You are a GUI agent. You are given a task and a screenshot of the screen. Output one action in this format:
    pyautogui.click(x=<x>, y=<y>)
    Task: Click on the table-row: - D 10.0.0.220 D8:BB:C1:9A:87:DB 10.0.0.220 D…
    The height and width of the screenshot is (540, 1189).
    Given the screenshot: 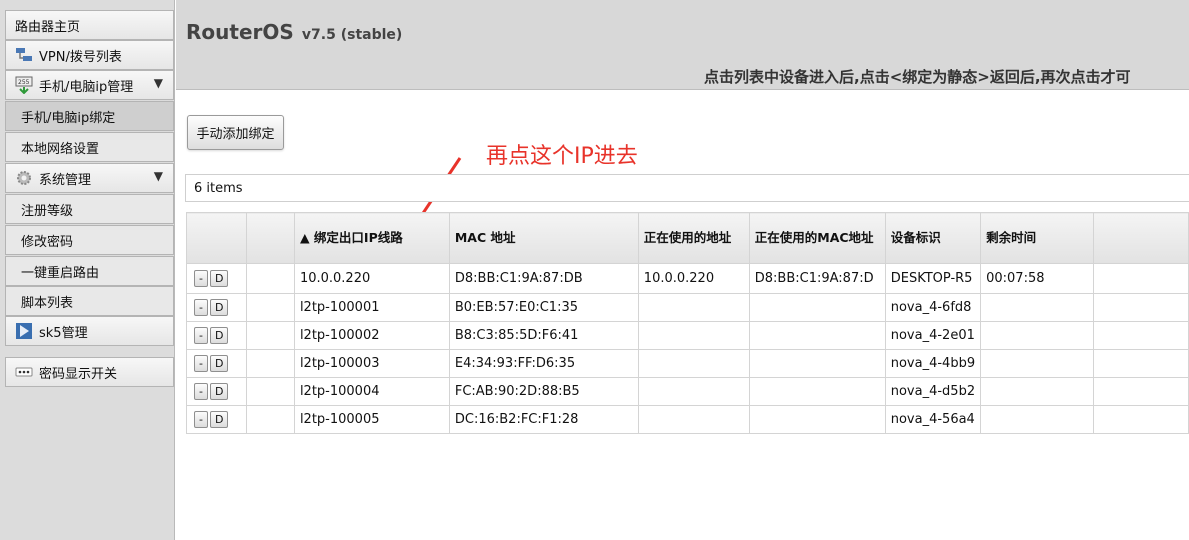 What is the action you would take?
    pyautogui.click(x=687, y=278)
    